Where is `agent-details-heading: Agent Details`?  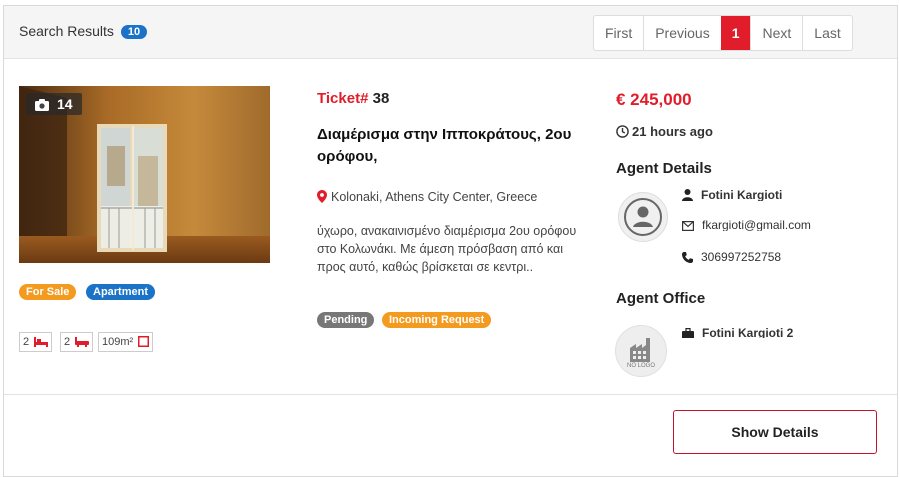 agent-details-heading: Agent Details is located at coordinates (664, 168).